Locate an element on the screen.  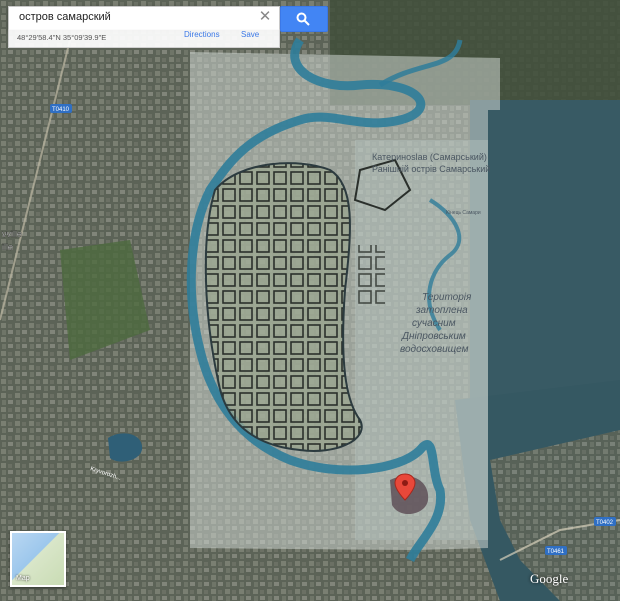
territory-line-5: водосховищем is located at coordinates (434, 349).